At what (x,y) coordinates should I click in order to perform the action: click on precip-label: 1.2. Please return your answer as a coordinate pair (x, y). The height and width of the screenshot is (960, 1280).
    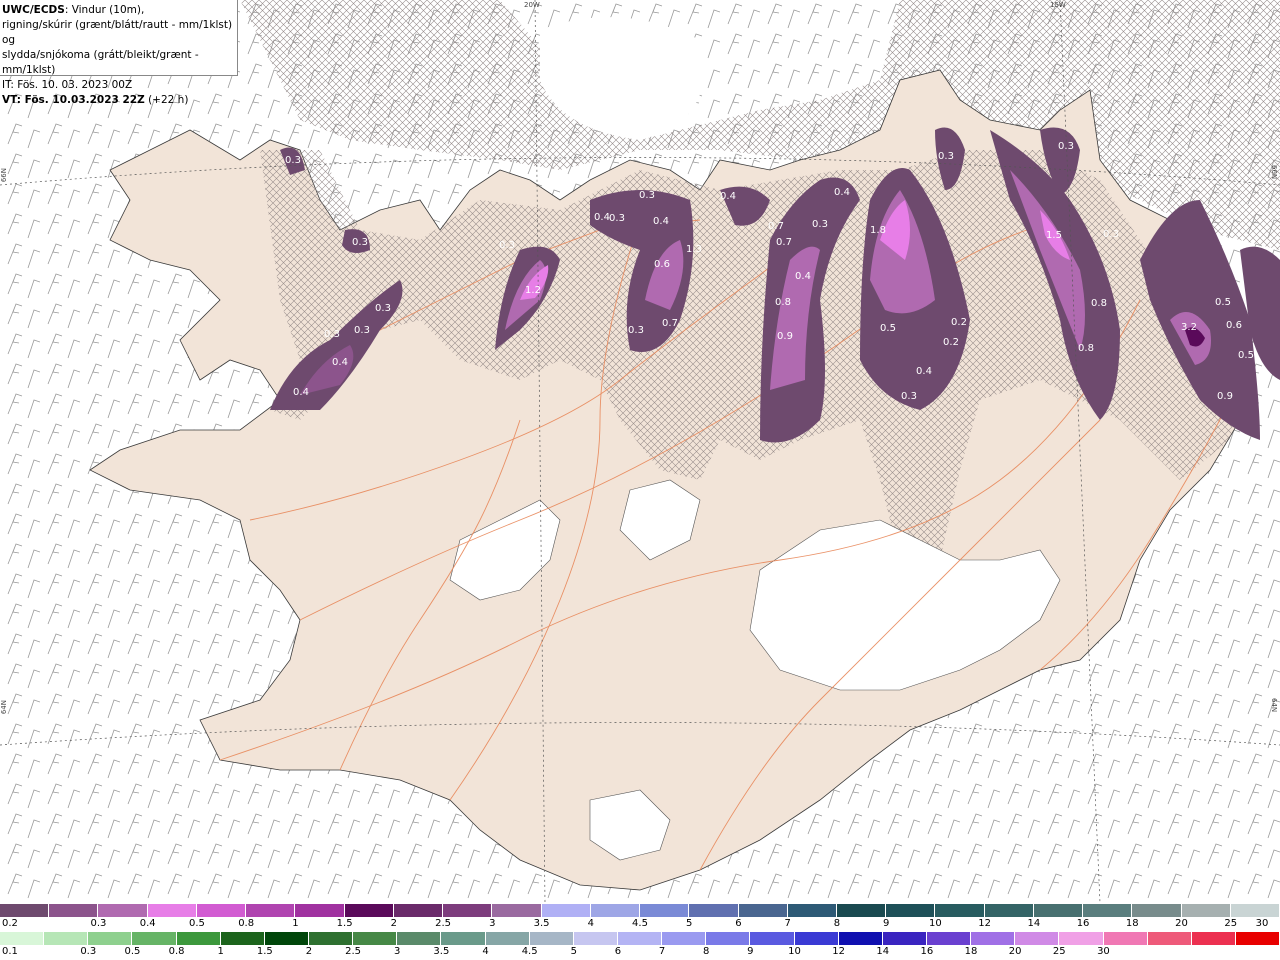
    Looking at the image, I should click on (533, 290).